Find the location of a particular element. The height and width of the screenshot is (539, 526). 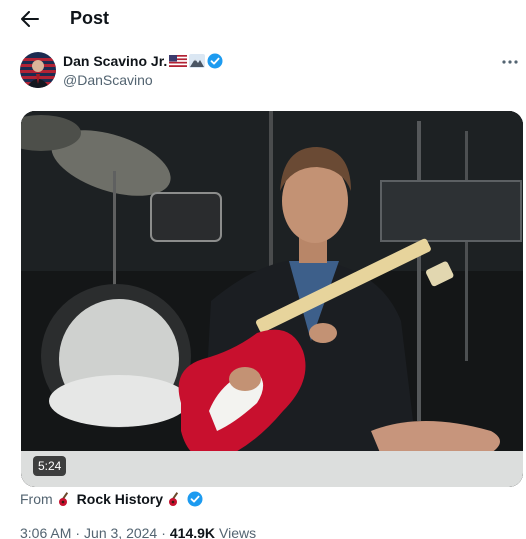

page-title: Post is located at coordinates (90, 18).